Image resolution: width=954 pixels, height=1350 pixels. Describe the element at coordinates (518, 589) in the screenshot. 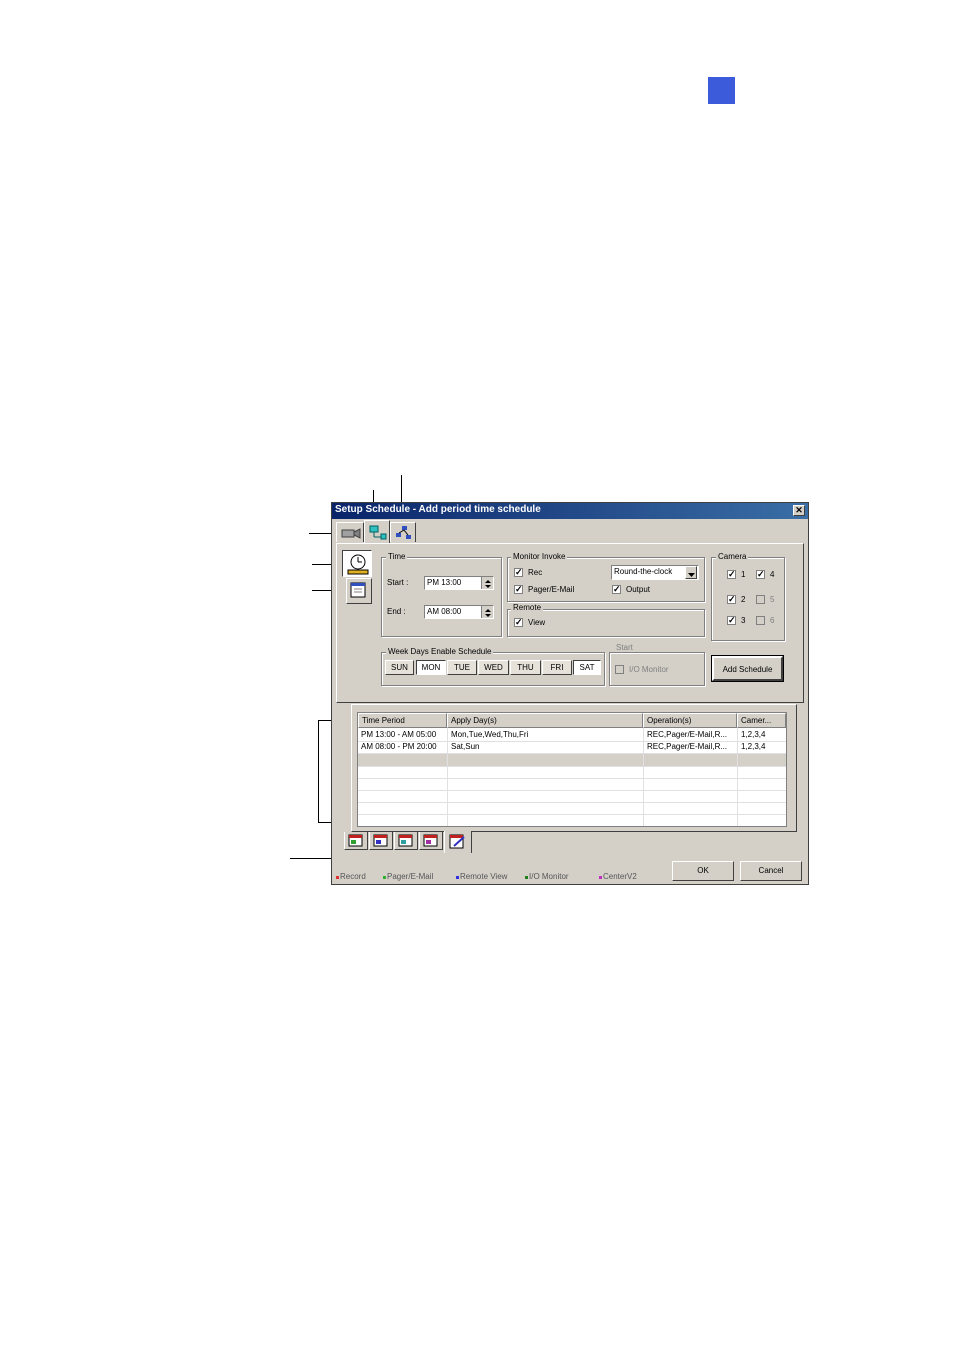

I see `pager-email-checkbox: ✓` at that location.